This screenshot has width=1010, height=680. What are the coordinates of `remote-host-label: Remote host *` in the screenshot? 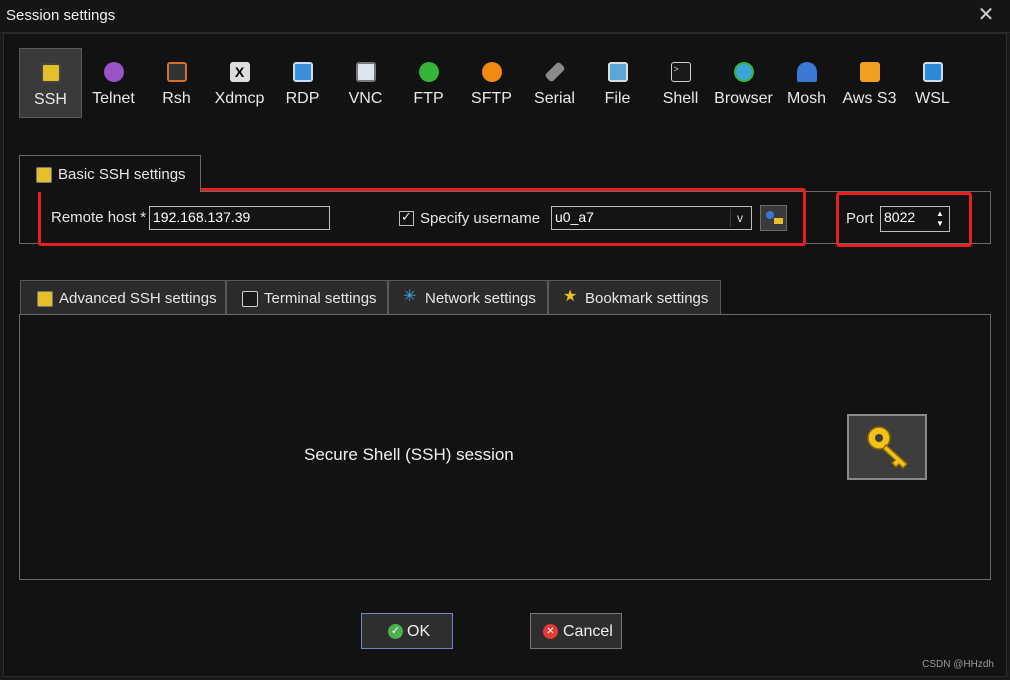 It's located at (99, 217).